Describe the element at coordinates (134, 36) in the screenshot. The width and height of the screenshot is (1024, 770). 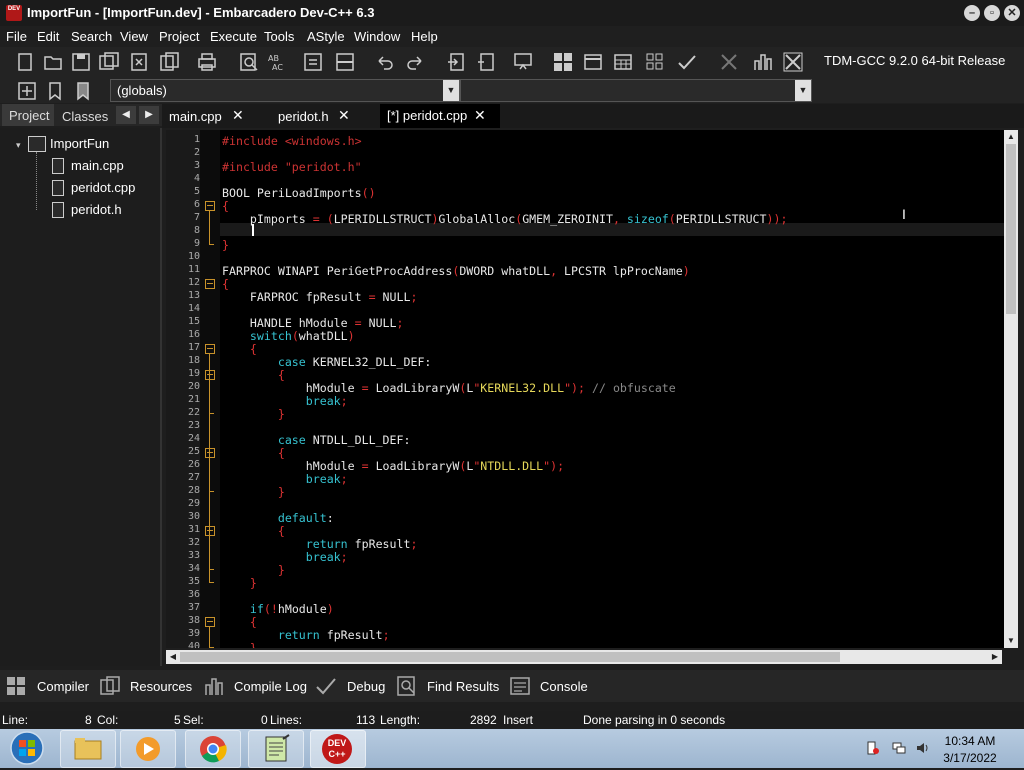
I see `menu-view: View` at that location.